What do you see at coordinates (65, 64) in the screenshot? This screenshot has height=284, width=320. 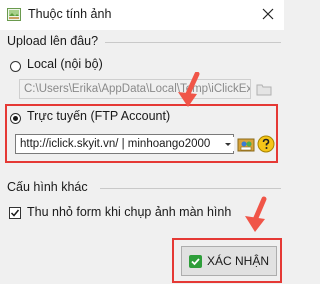 I see `local-radio-label: Local (nội bộ)` at bounding box center [65, 64].